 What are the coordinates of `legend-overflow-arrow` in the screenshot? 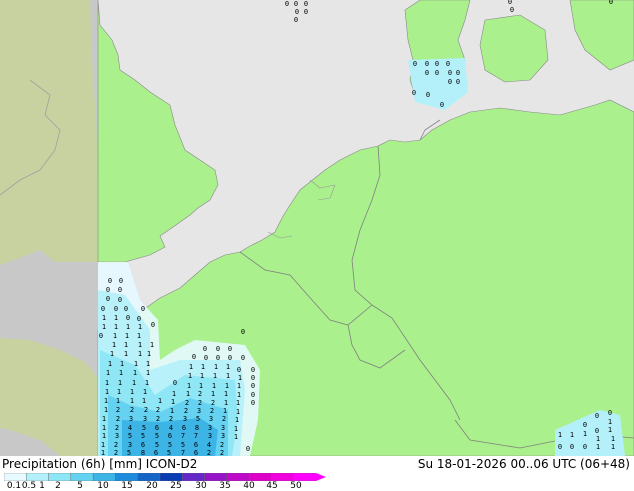 It's located at (321, 477).